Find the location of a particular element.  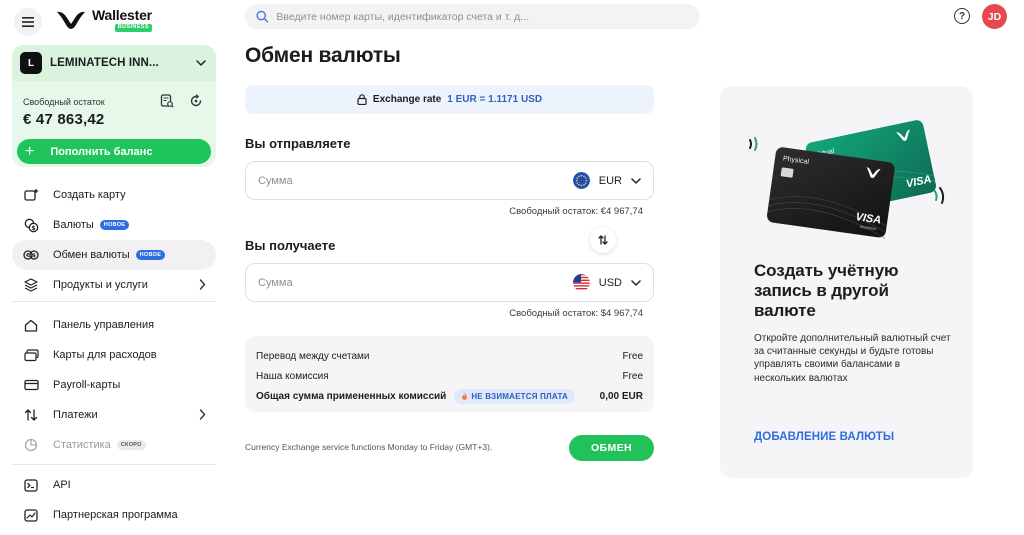

search-icon is located at coordinates (262, 16).